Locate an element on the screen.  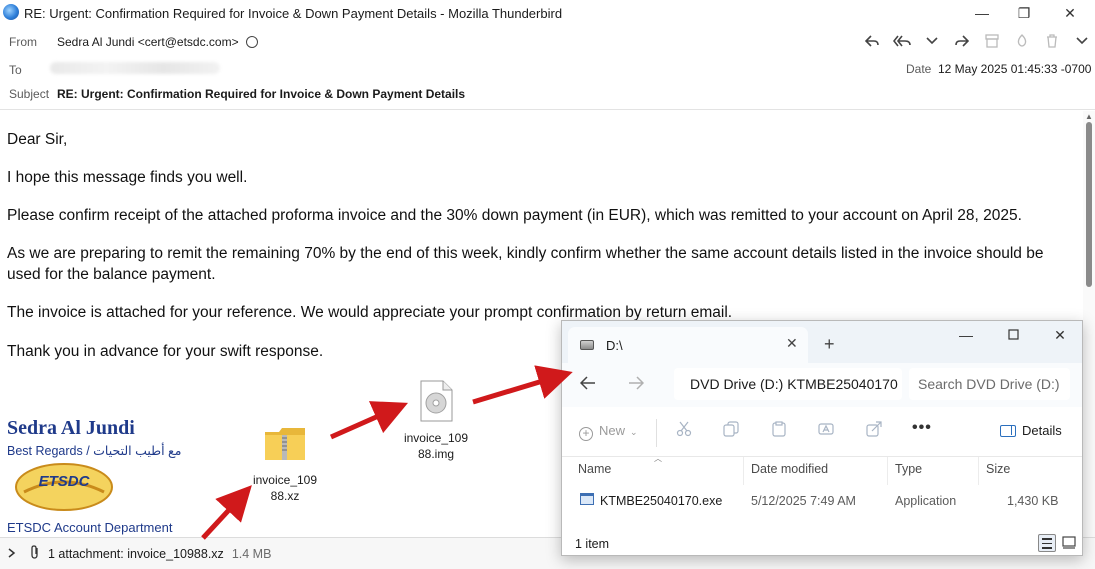
search-input: Search DVD Drive (D:) is located at coordinates (989, 384).